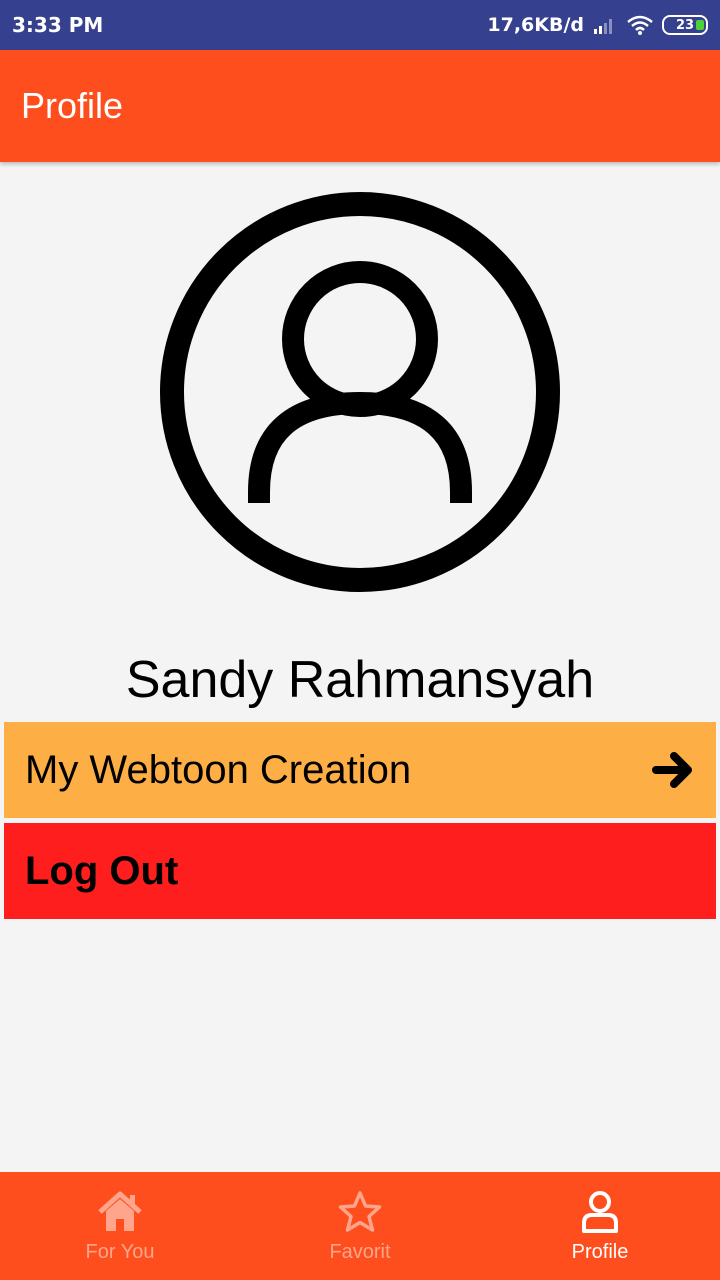  Describe the element at coordinates (72, 105) in the screenshot. I see `page-title: Profile` at that location.